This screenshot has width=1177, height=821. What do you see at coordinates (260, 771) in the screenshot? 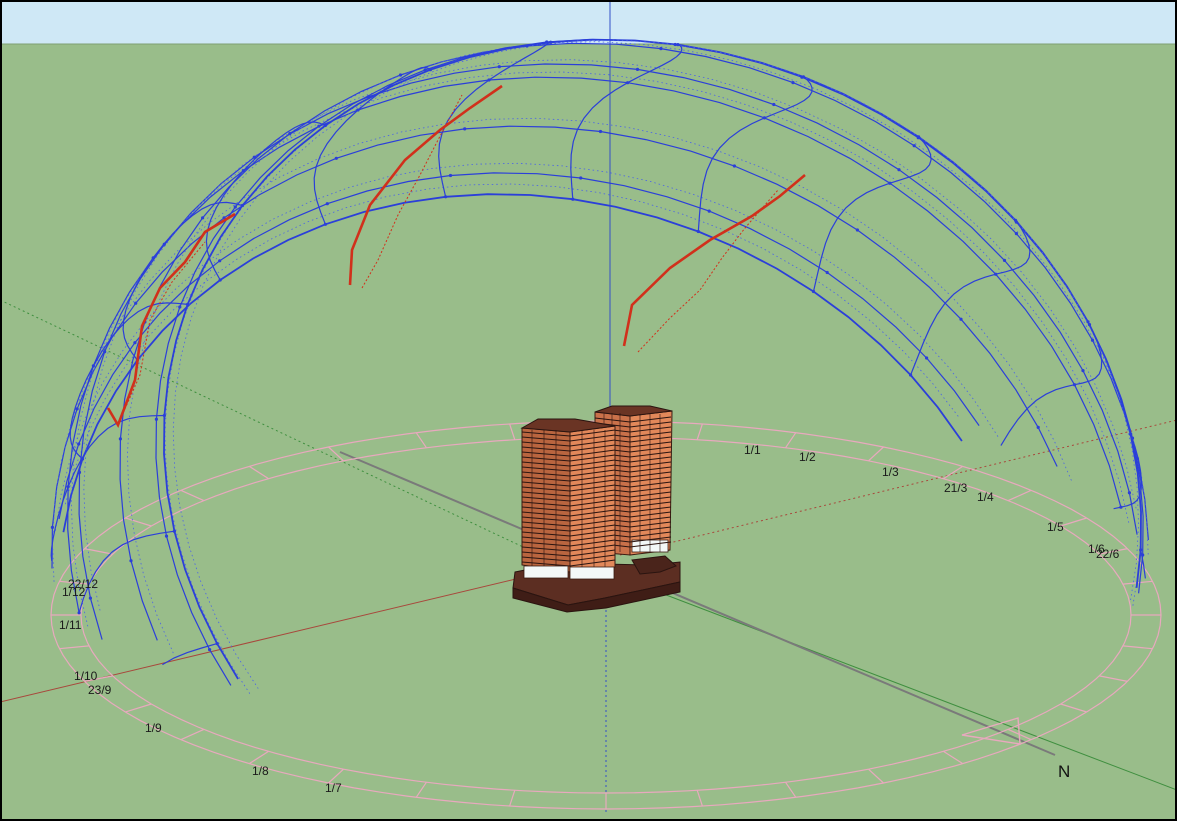
I see `date-label-1-8: 1/8` at bounding box center [260, 771].